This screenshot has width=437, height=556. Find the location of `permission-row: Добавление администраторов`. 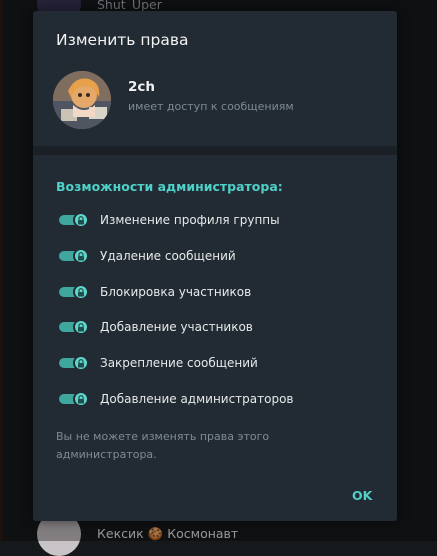

permission-row: Добавление администраторов is located at coordinates (176, 399).